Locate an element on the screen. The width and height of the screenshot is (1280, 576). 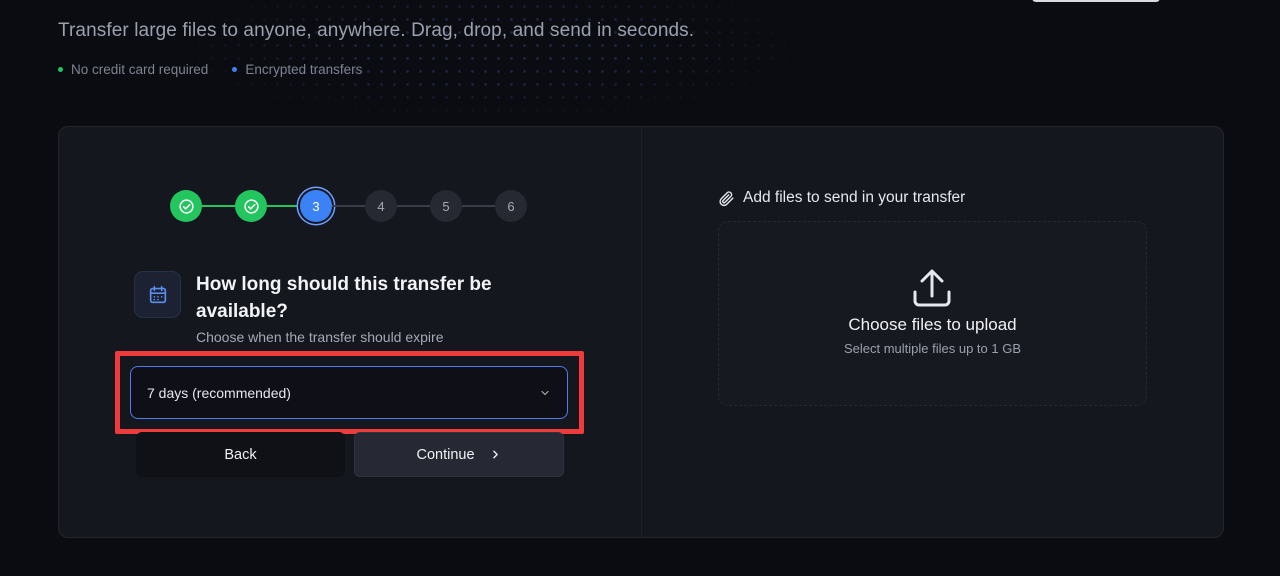
step-3-current: 3 is located at coordinates (316, 206).